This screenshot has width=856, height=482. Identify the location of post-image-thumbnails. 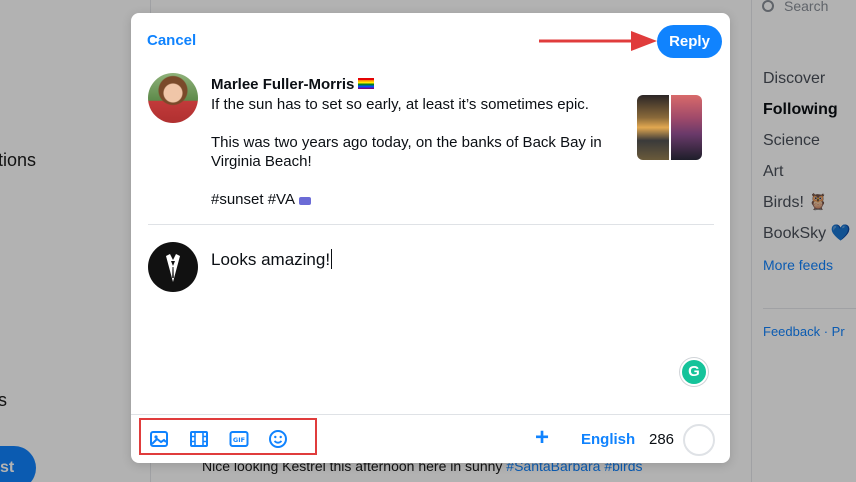
(669, 127).